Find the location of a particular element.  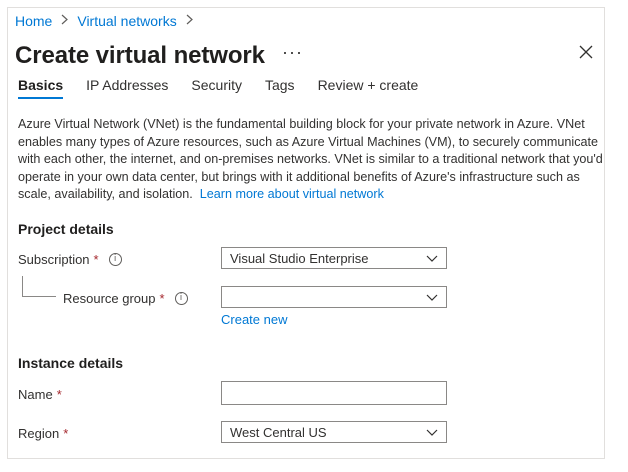

name-label: Name is located at coordinates (35, 394).